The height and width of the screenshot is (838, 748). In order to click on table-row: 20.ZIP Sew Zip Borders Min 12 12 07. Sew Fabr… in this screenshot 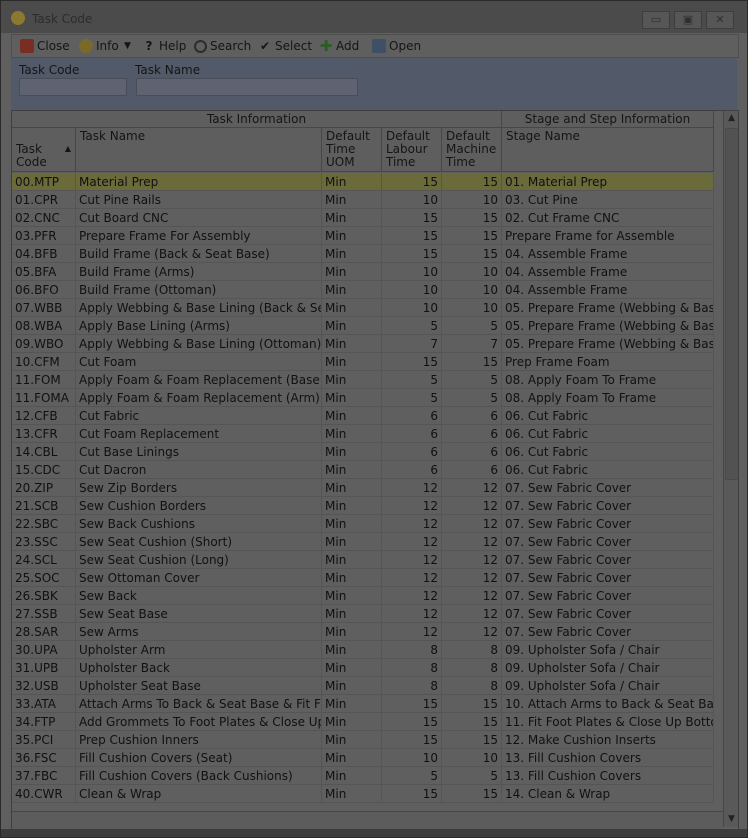, I will do `click(363, 488)`.